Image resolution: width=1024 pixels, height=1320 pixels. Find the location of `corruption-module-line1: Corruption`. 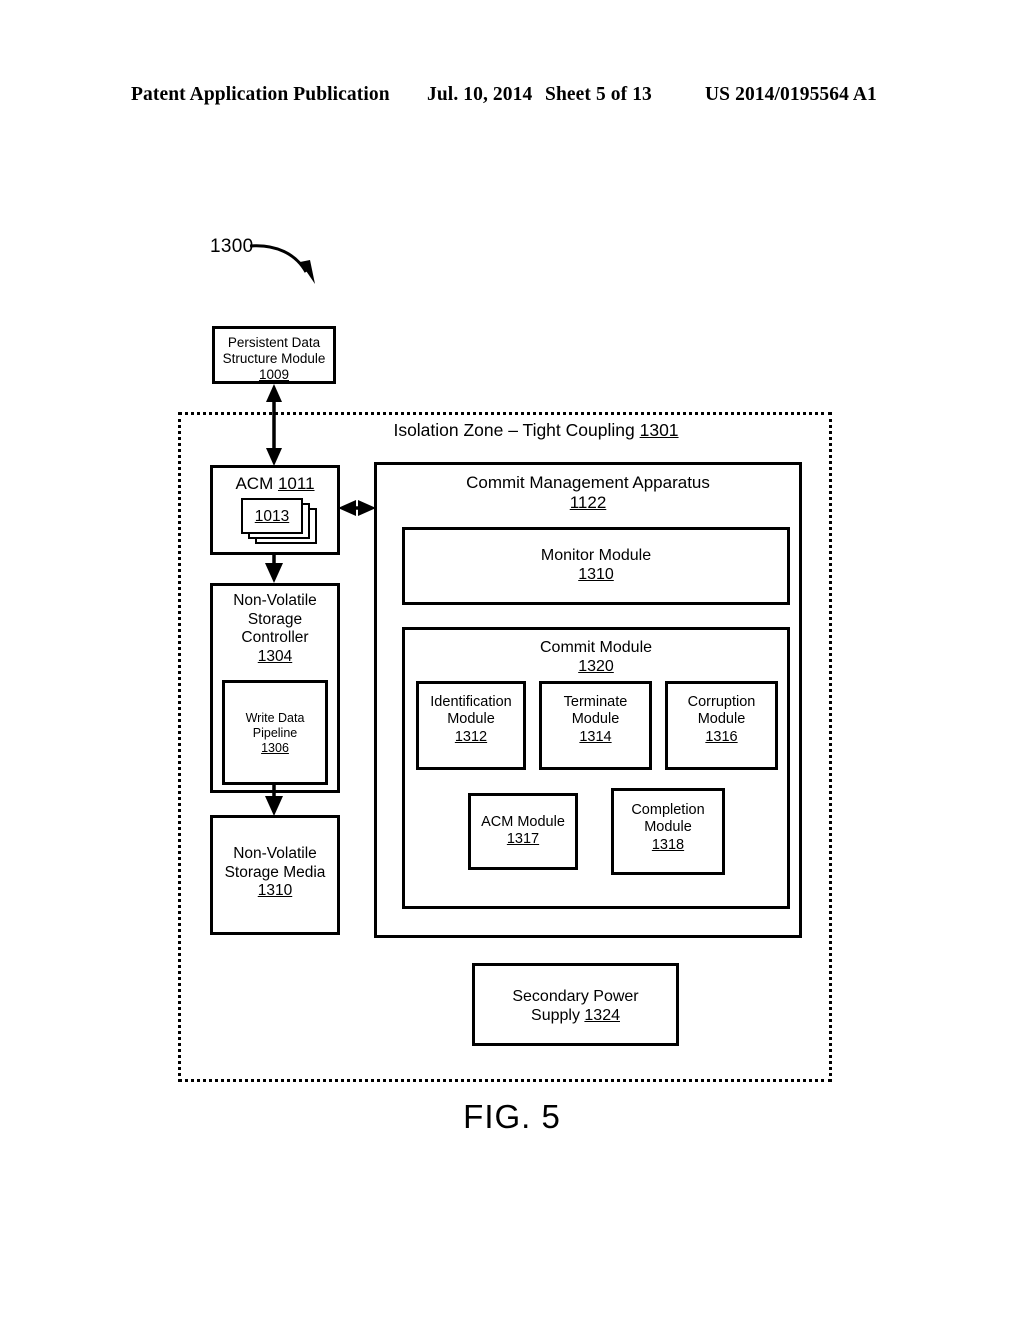

corruption-module-line1: Corruption is located at coordinates (721, 702).